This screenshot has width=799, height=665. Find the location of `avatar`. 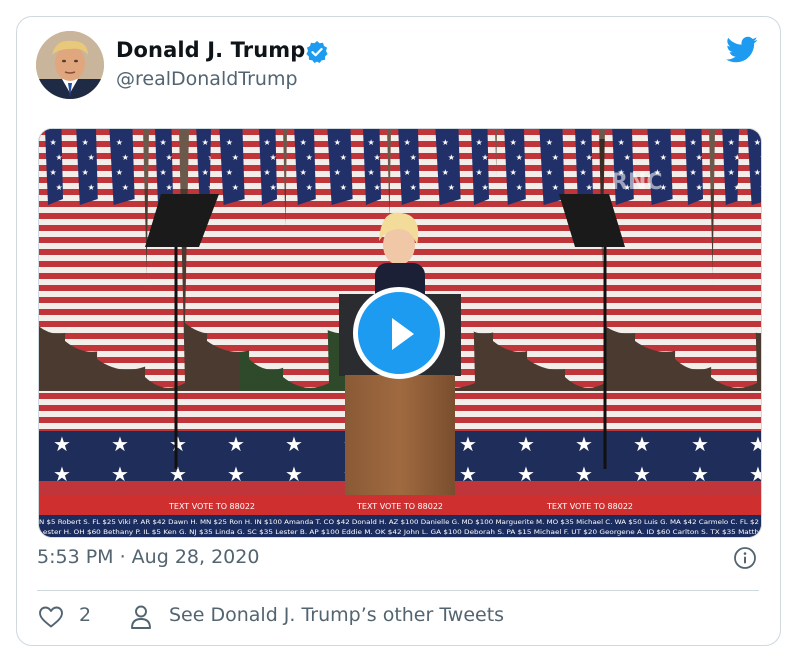

avatar is located at coordinates (70, 65).